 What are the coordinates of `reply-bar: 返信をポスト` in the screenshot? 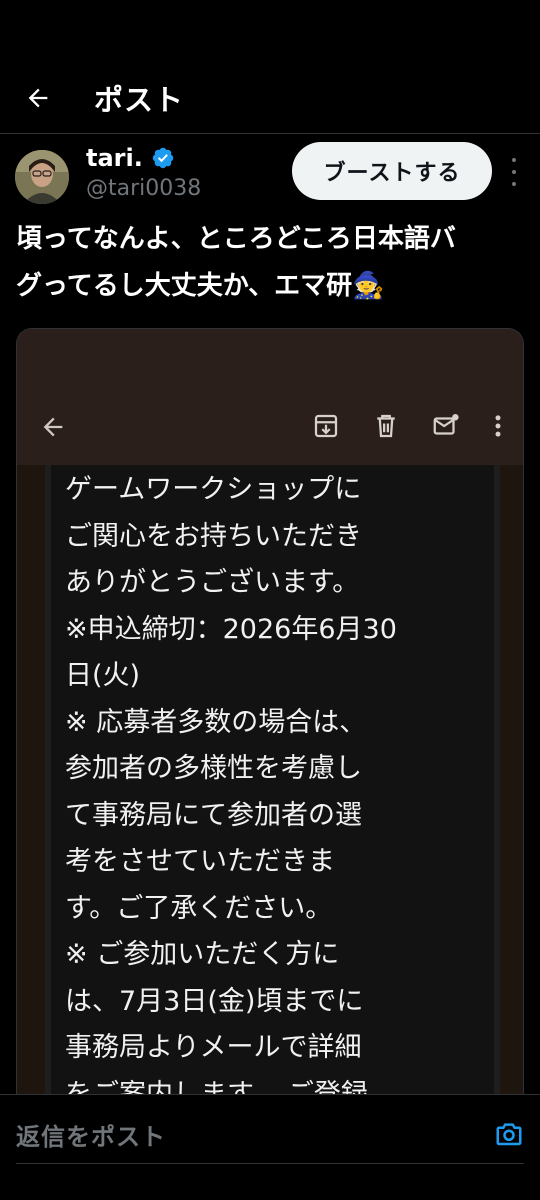 It's located at (270, 1147).